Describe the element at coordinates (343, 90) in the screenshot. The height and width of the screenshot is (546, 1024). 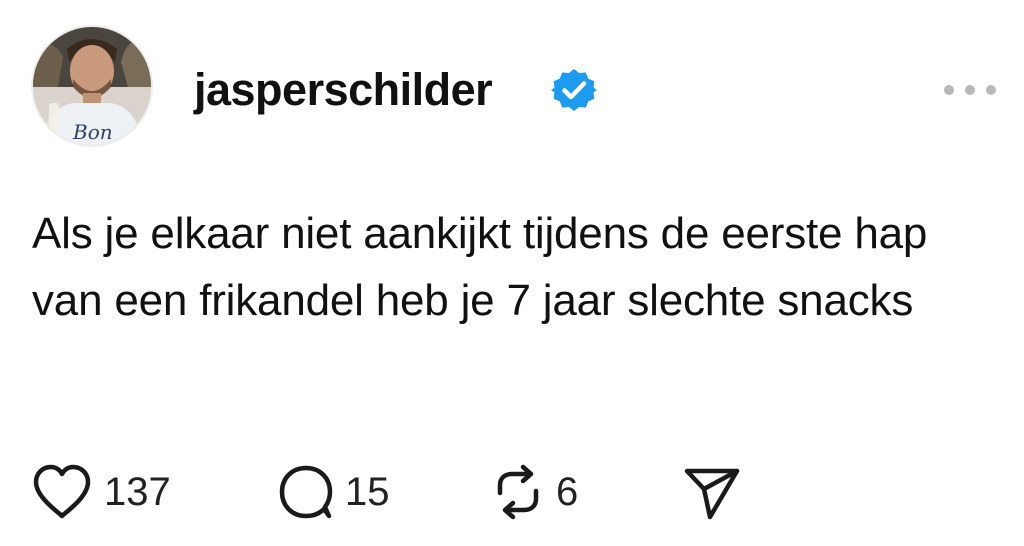
I see `username: jasperschilder` at that location.